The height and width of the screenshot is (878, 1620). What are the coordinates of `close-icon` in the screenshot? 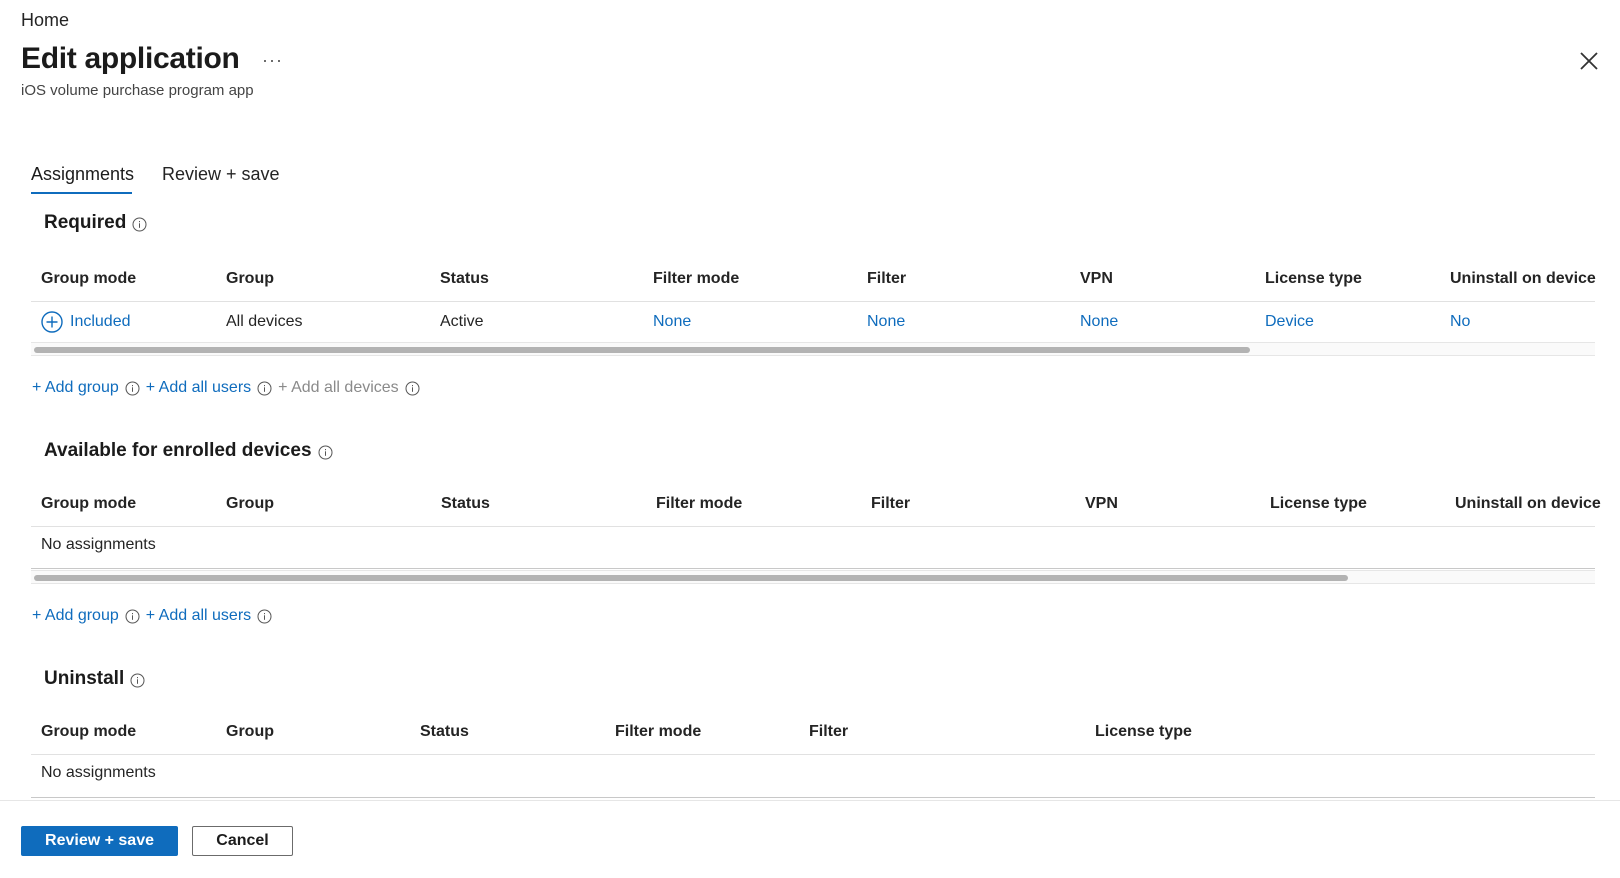 It's located at (1589, 61).